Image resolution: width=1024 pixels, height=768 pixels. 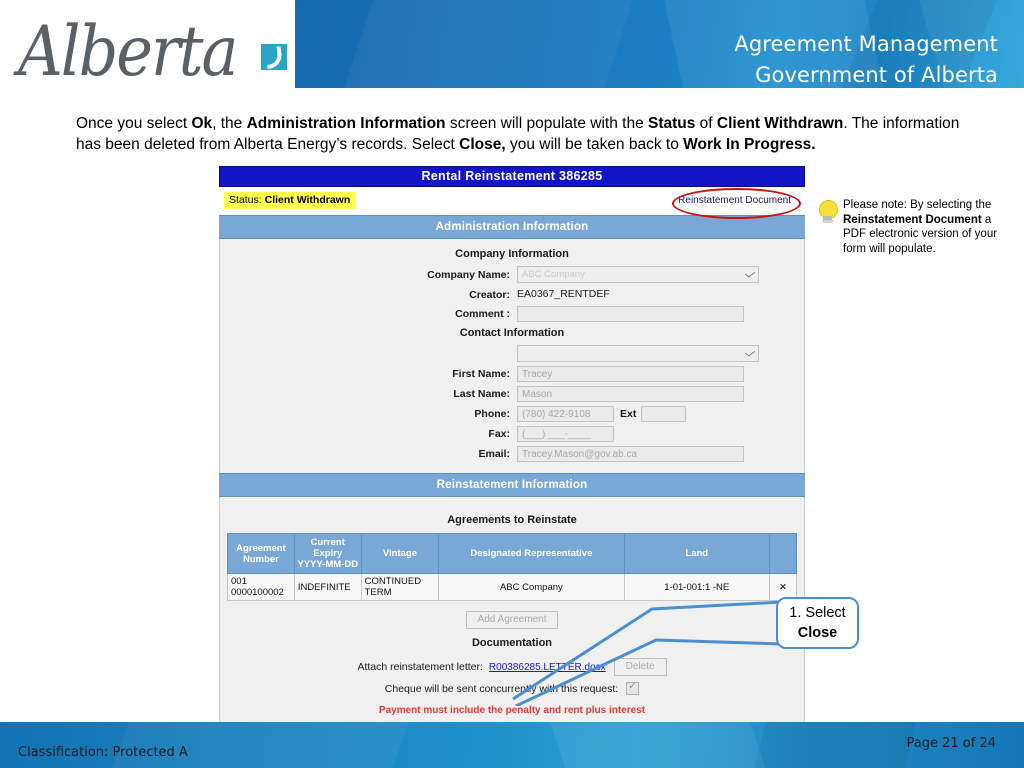 I want to click on administration-information-header: Administration Information, so click(x=512, y=227).